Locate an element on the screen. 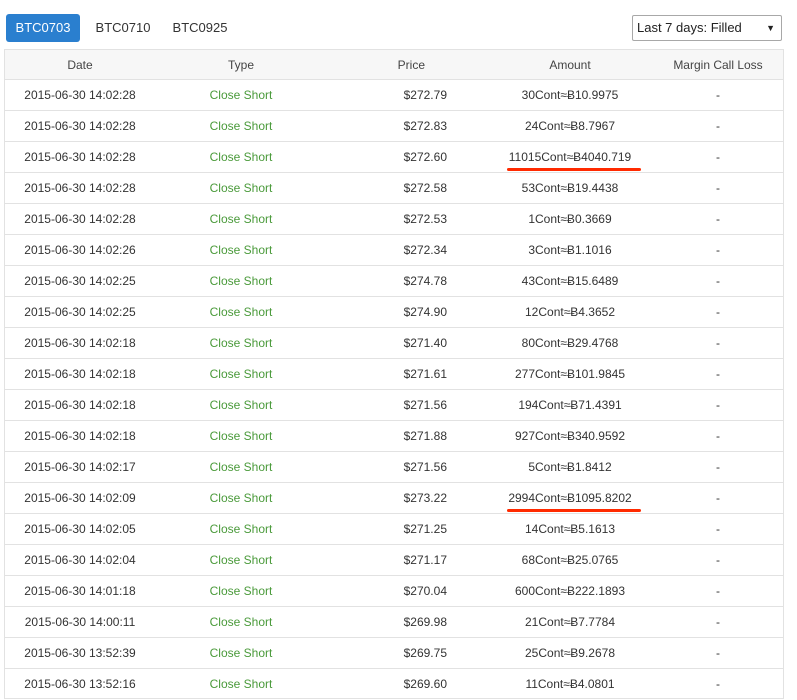 This screenshot has height=700, width=797. amount-cell: 3Cont≈Ƀ1.1016 is located at coordinates (570, 250).